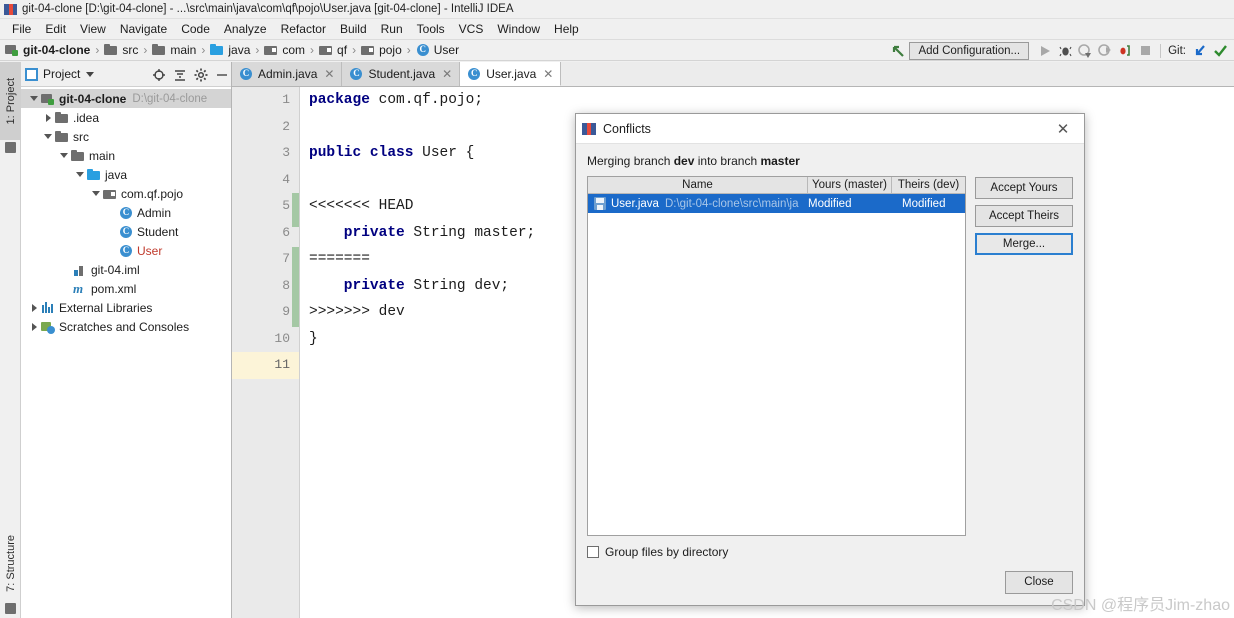 Image resolution: width=1234 pixels, height=618 pixels. Describe the element at coordinates (446, 50) in the screenshot. I see `breadcrumb-label: User` at that location.